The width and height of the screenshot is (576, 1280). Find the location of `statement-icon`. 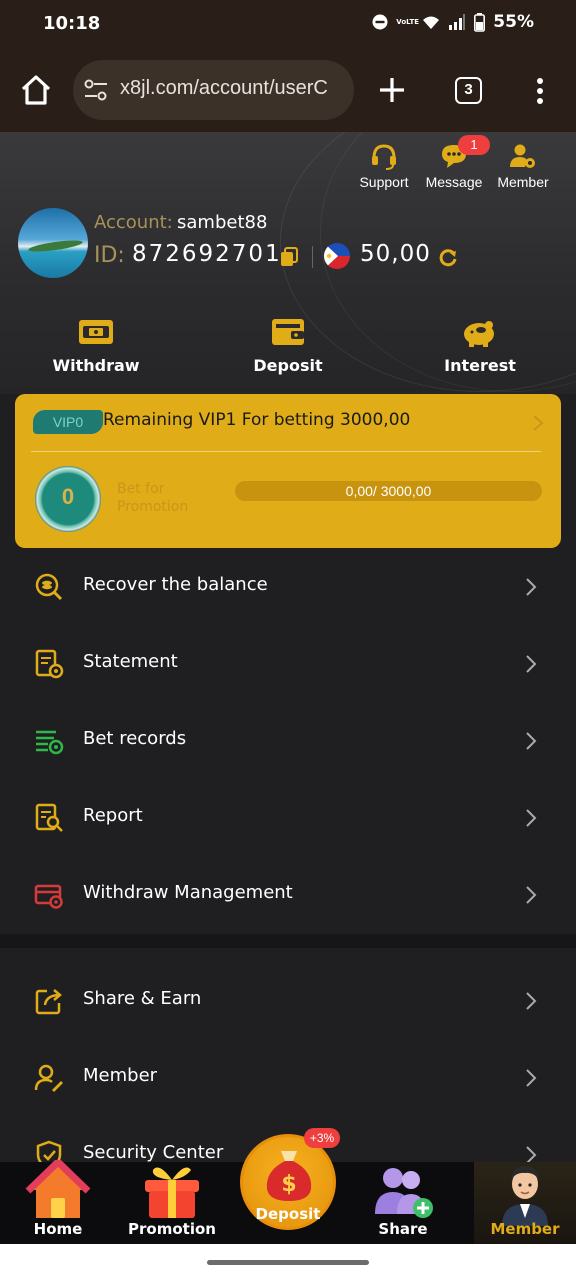

statement-icon is located at coordinates (49, 664).